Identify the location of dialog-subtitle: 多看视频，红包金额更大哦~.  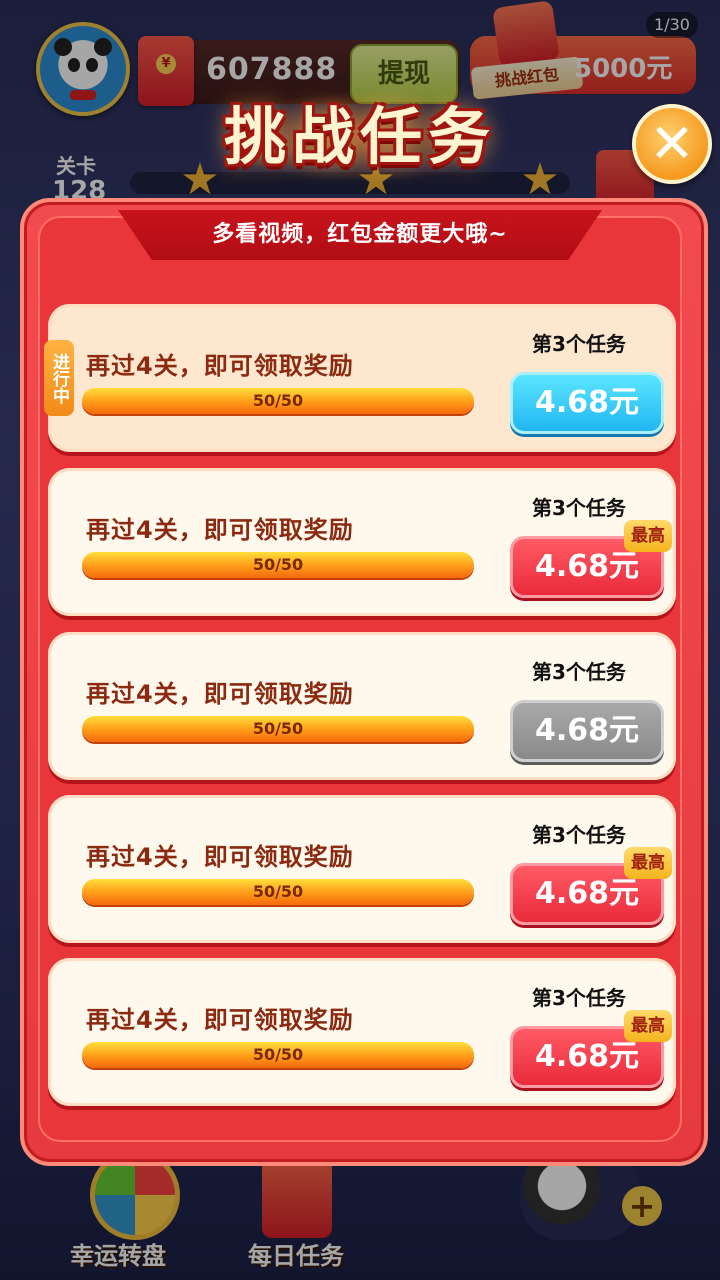
(360, 234).